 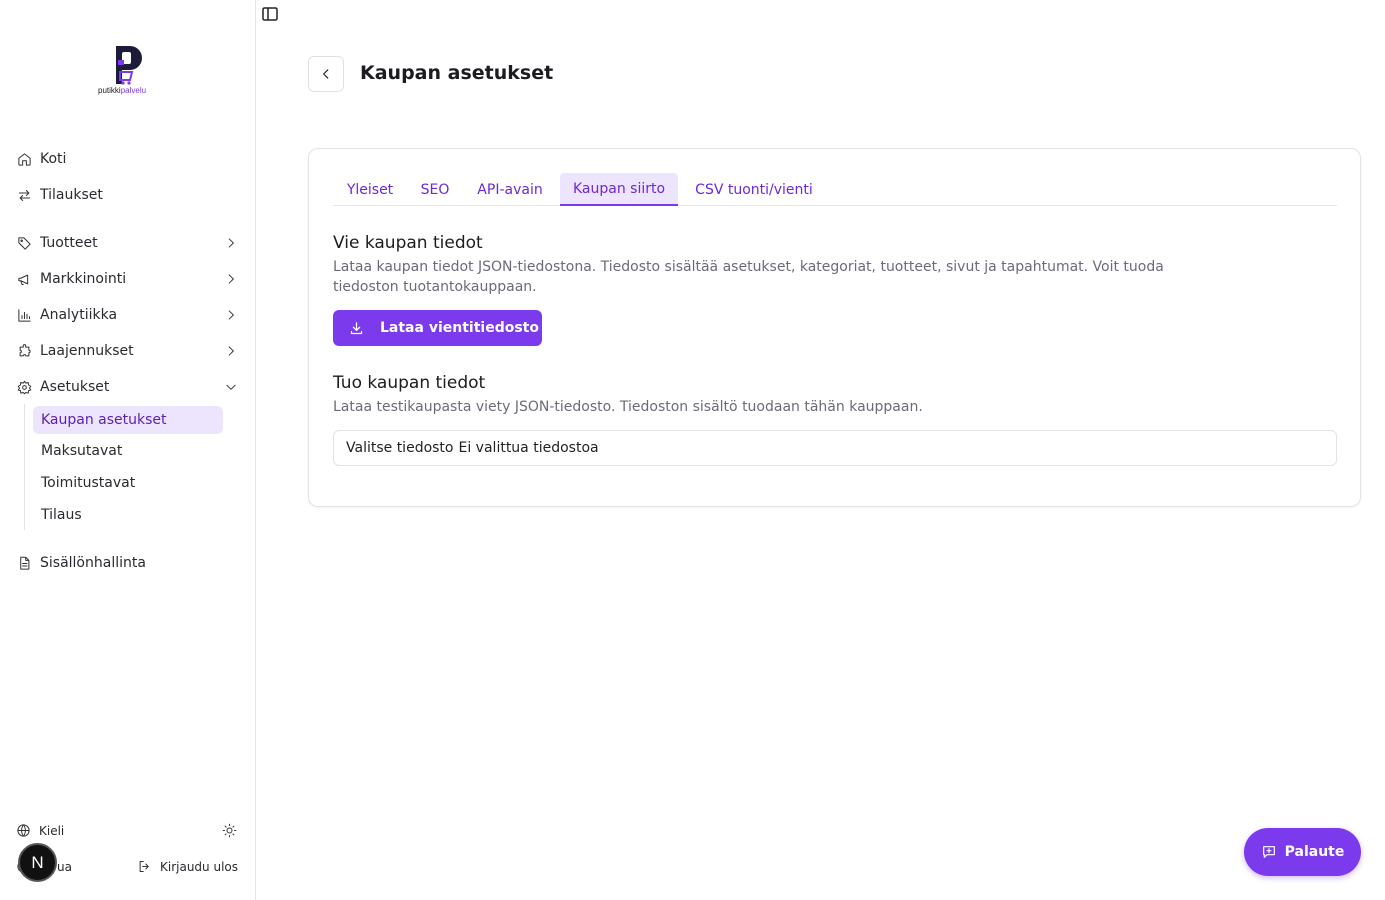 What do you see at coordinates (400, 448) in the screenshot?
I see `choose-file-button: Valitse tiedosto` at bounding box center [400, 448].